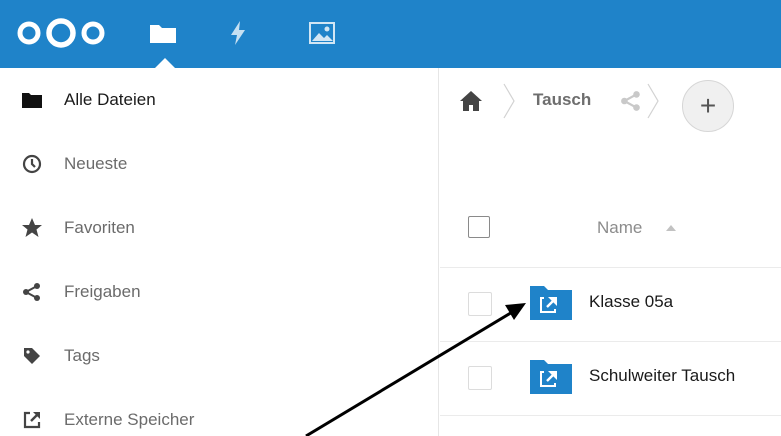  What do you see at coordinates (219, 164) in the screenshot?
I see `sidebar-item-recent: Neueste` at bounding box center [219, 164].